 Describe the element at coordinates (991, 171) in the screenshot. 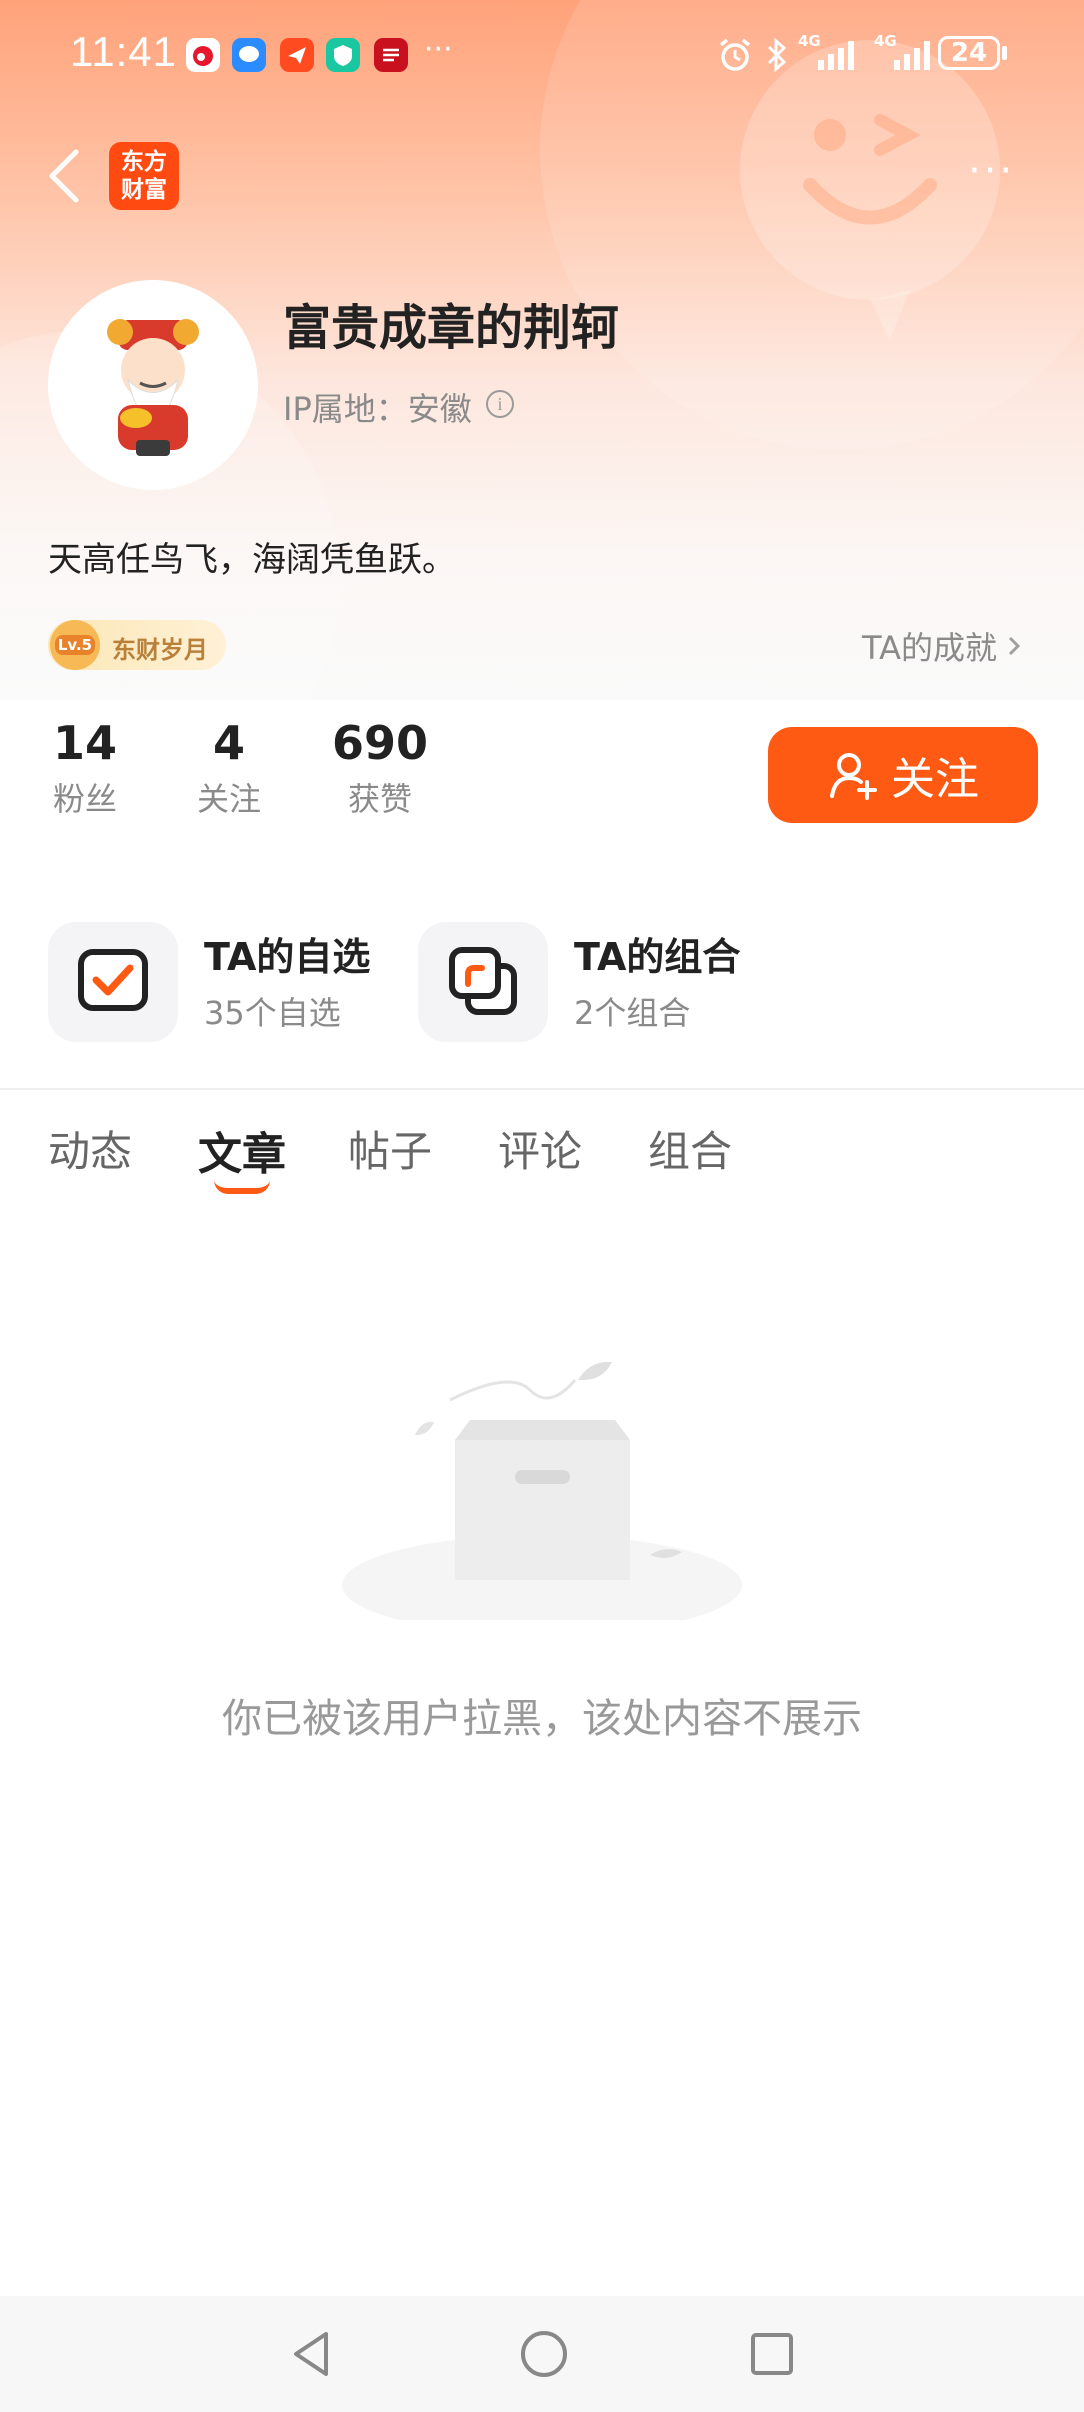

I see `more-options-icon: ···` at that location.